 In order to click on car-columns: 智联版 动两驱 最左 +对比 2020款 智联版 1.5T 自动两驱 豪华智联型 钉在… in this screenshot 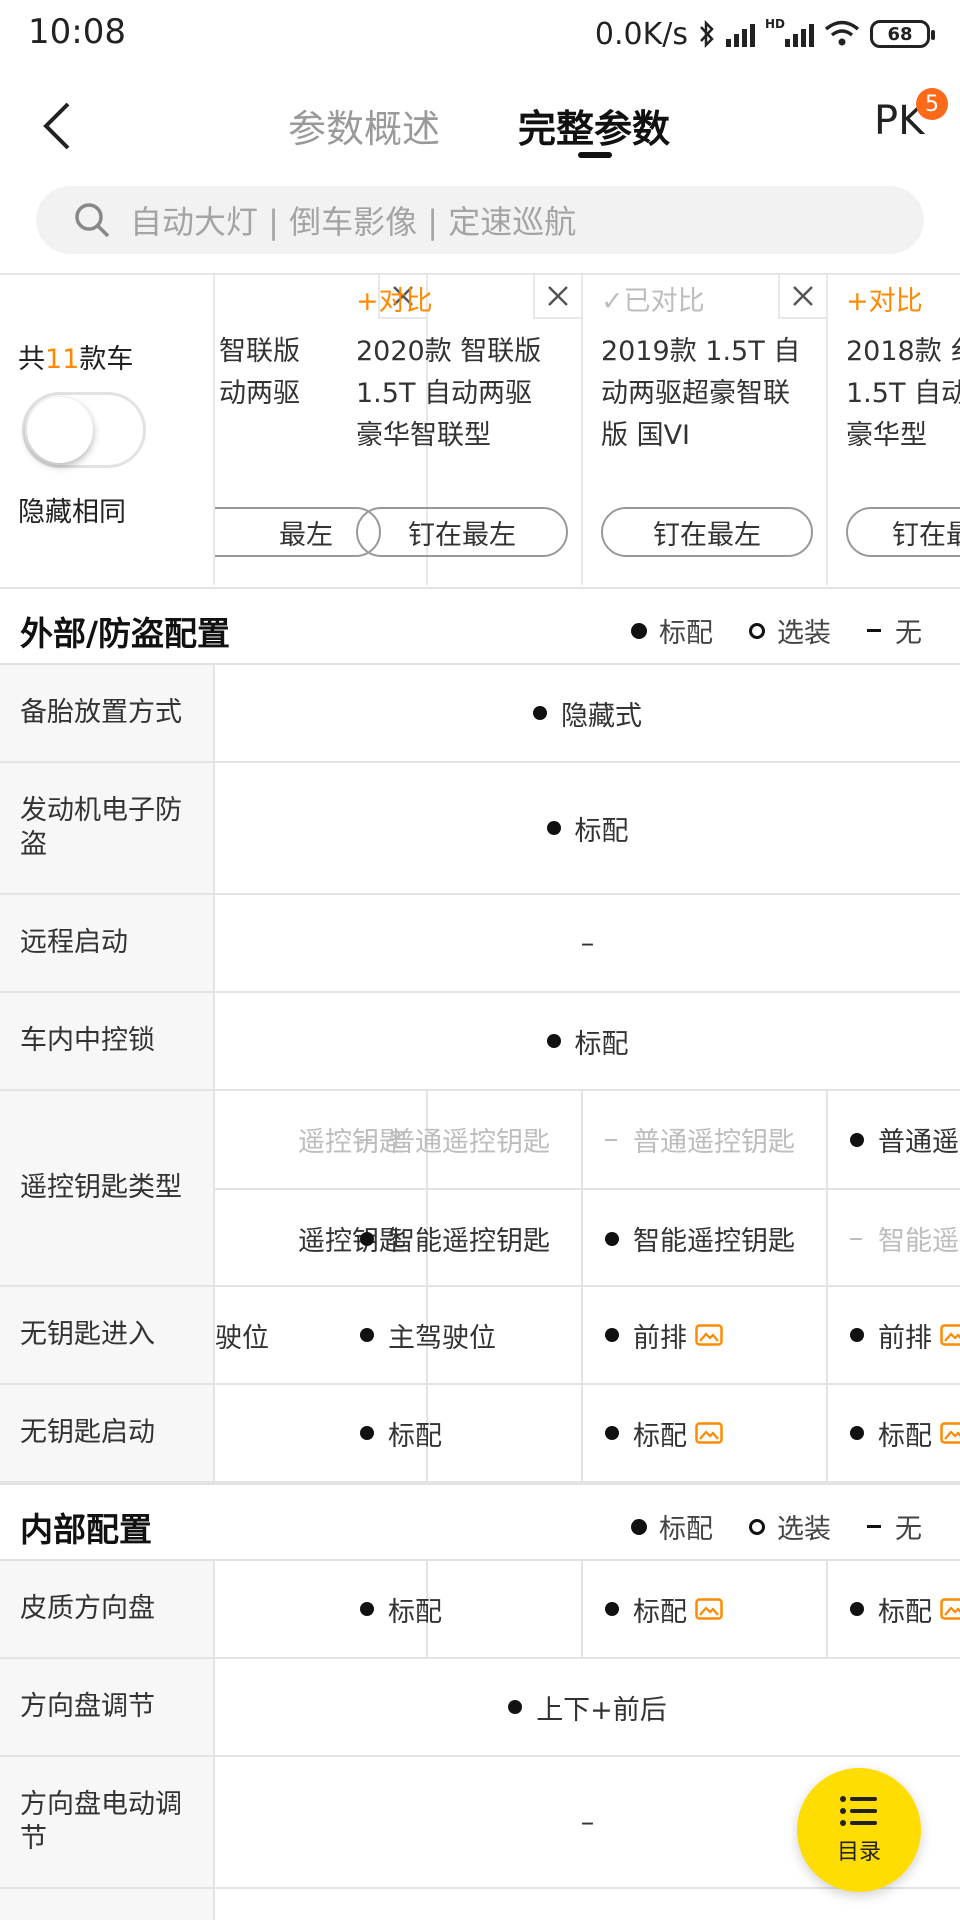, I will do `click(587, 430)`.